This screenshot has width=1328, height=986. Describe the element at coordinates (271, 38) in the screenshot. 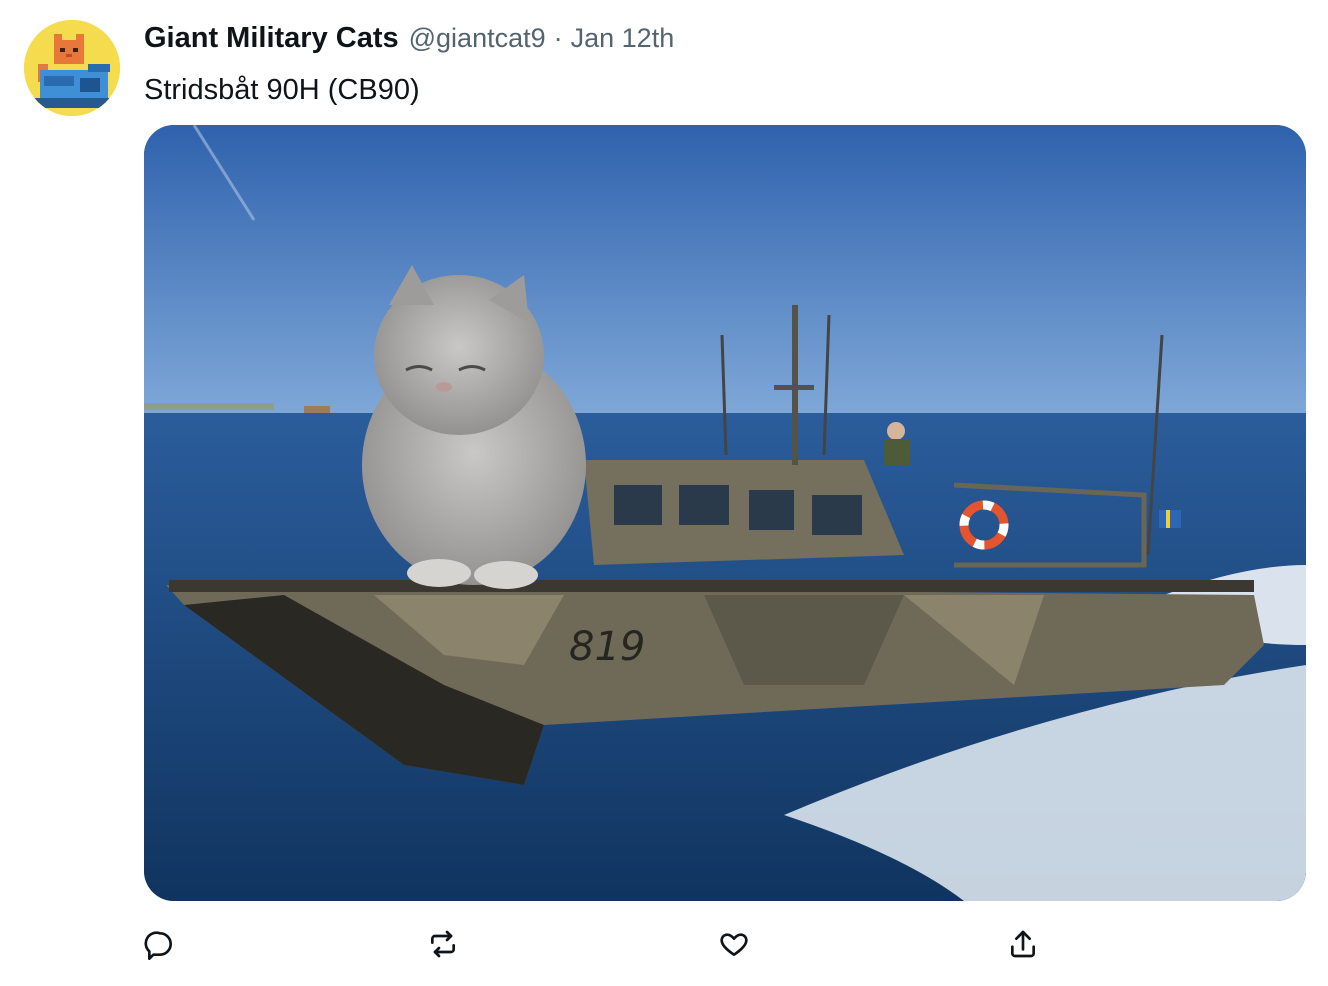

I see `author-display-name: Giant Military Cats` at that location.